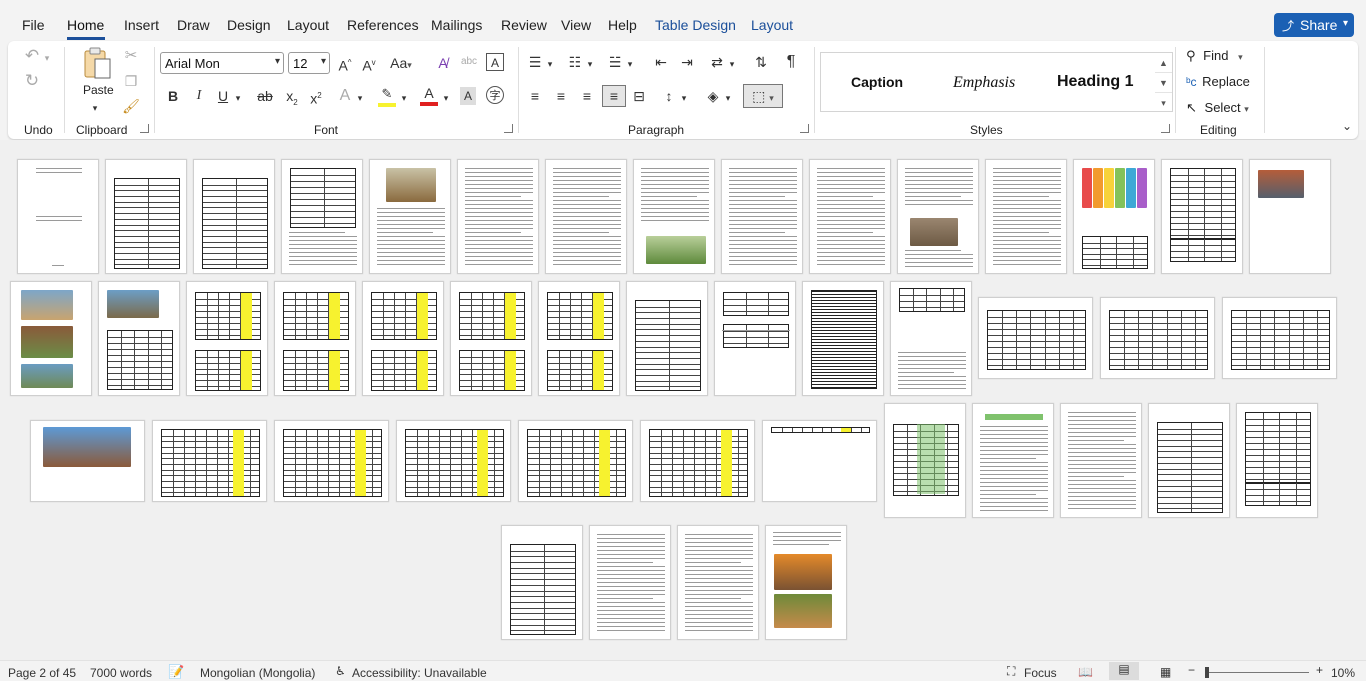 The image size is (1366, 681). I want to click on justify-icon: ≡, so click(614, 96).